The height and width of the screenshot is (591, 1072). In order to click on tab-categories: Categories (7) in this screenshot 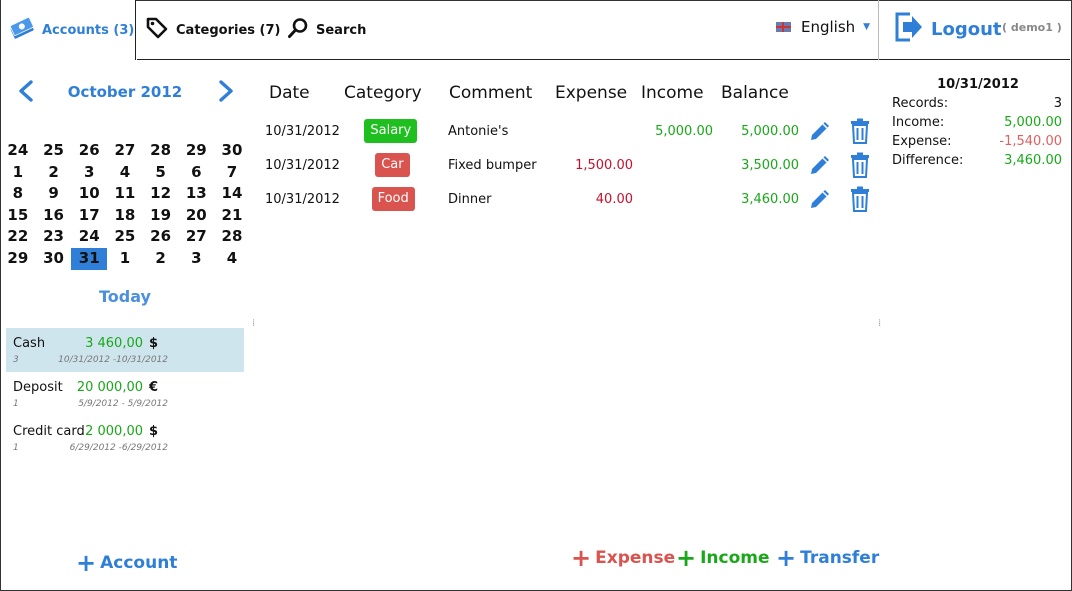, I will do `click(212, 30)`.